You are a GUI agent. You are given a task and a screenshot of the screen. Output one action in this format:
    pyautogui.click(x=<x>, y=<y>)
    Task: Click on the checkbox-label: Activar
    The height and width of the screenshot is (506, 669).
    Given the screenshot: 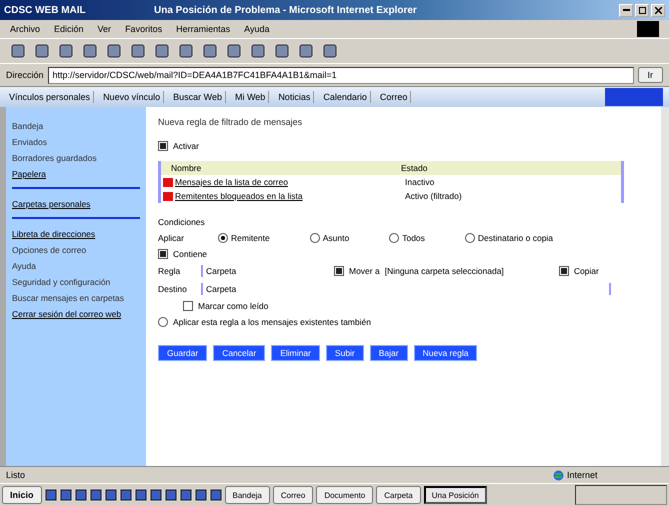 What is the action you would take?
    pyautogui.click(x=186, y=146)
    